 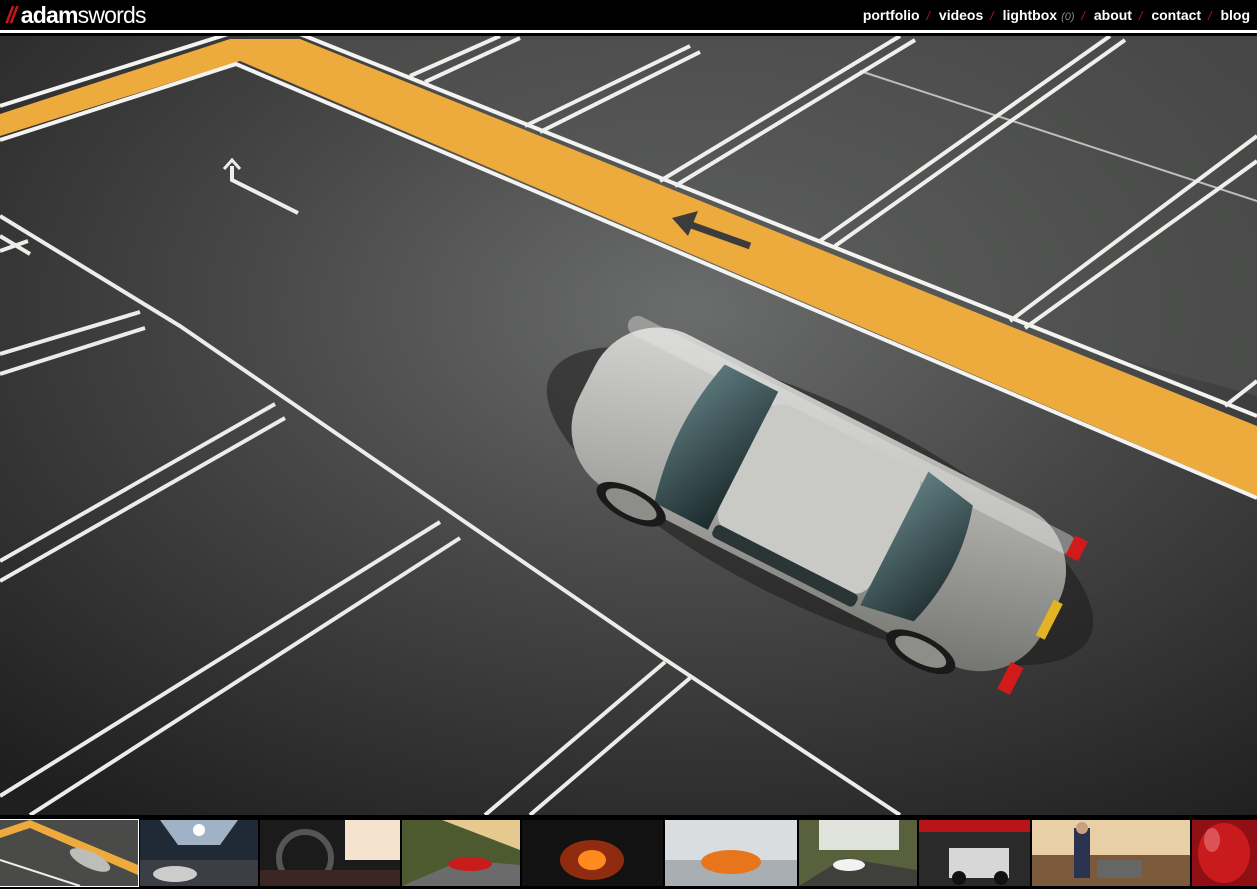 What do you see at coordinates (1039, 15) in the screenshot?
I see `nav-lightbox: lightbox (0)` at bounding box center [1039, 15].